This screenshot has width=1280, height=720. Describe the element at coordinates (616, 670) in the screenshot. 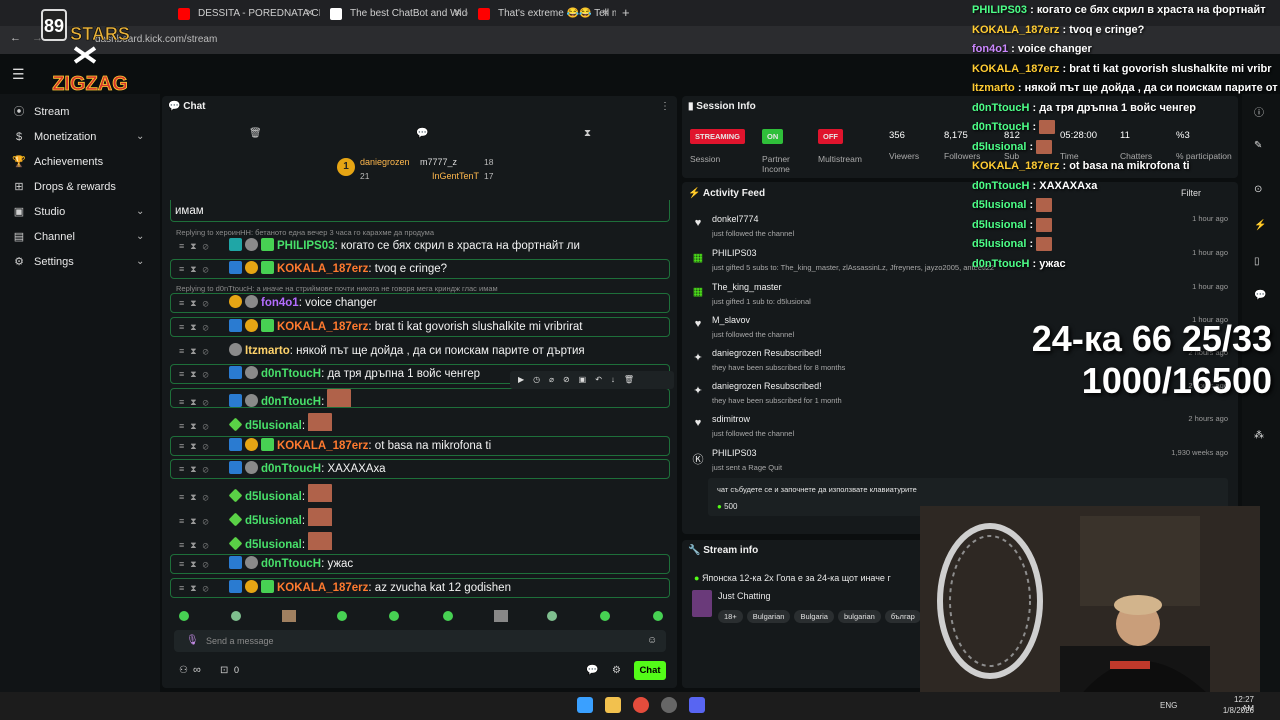

I see `gear-icon: ⚙` at that location.